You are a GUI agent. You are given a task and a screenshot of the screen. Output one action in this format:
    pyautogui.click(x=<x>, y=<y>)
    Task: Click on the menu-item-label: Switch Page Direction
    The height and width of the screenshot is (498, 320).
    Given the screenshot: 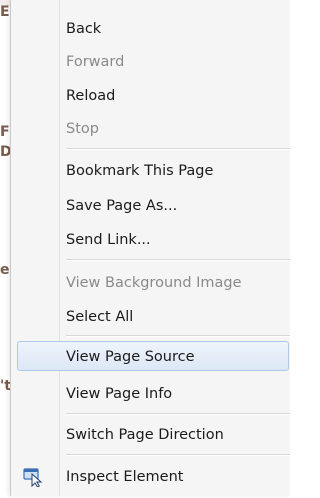 What is the action you would take?
    pyautogui.click(x=145, y=435)
    